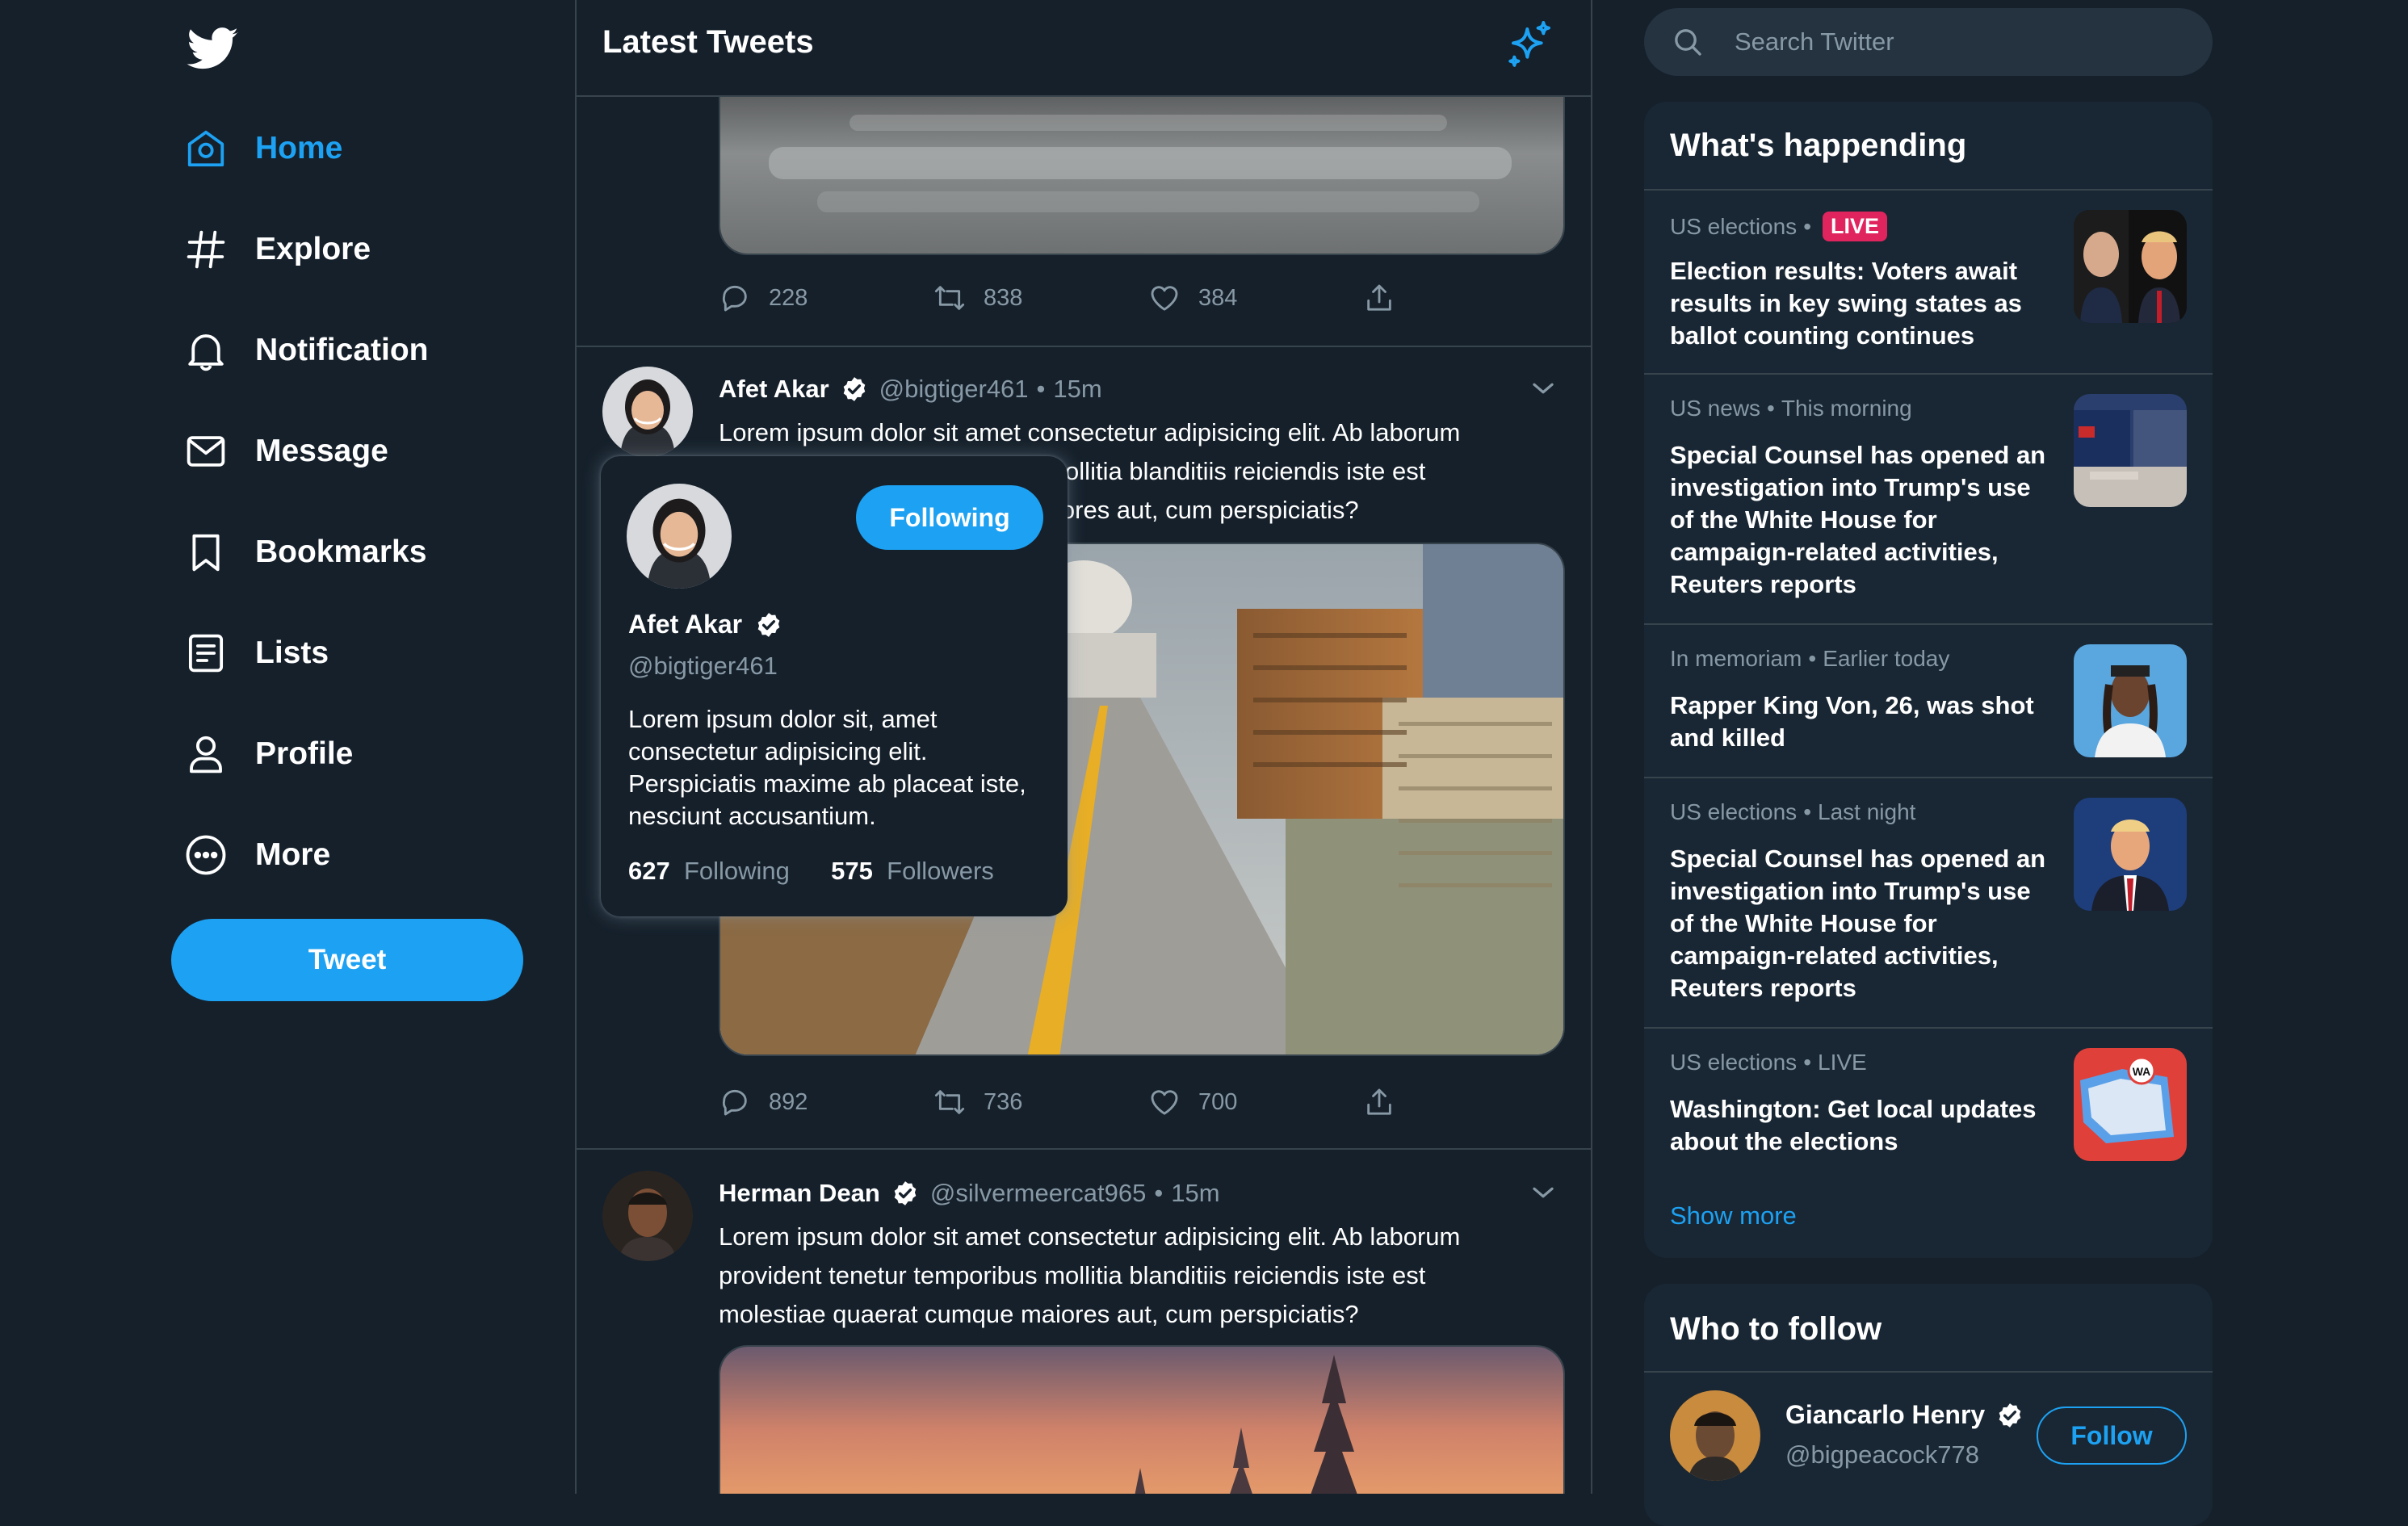  I want to click on retweet-button: 838, so click(977, 298).